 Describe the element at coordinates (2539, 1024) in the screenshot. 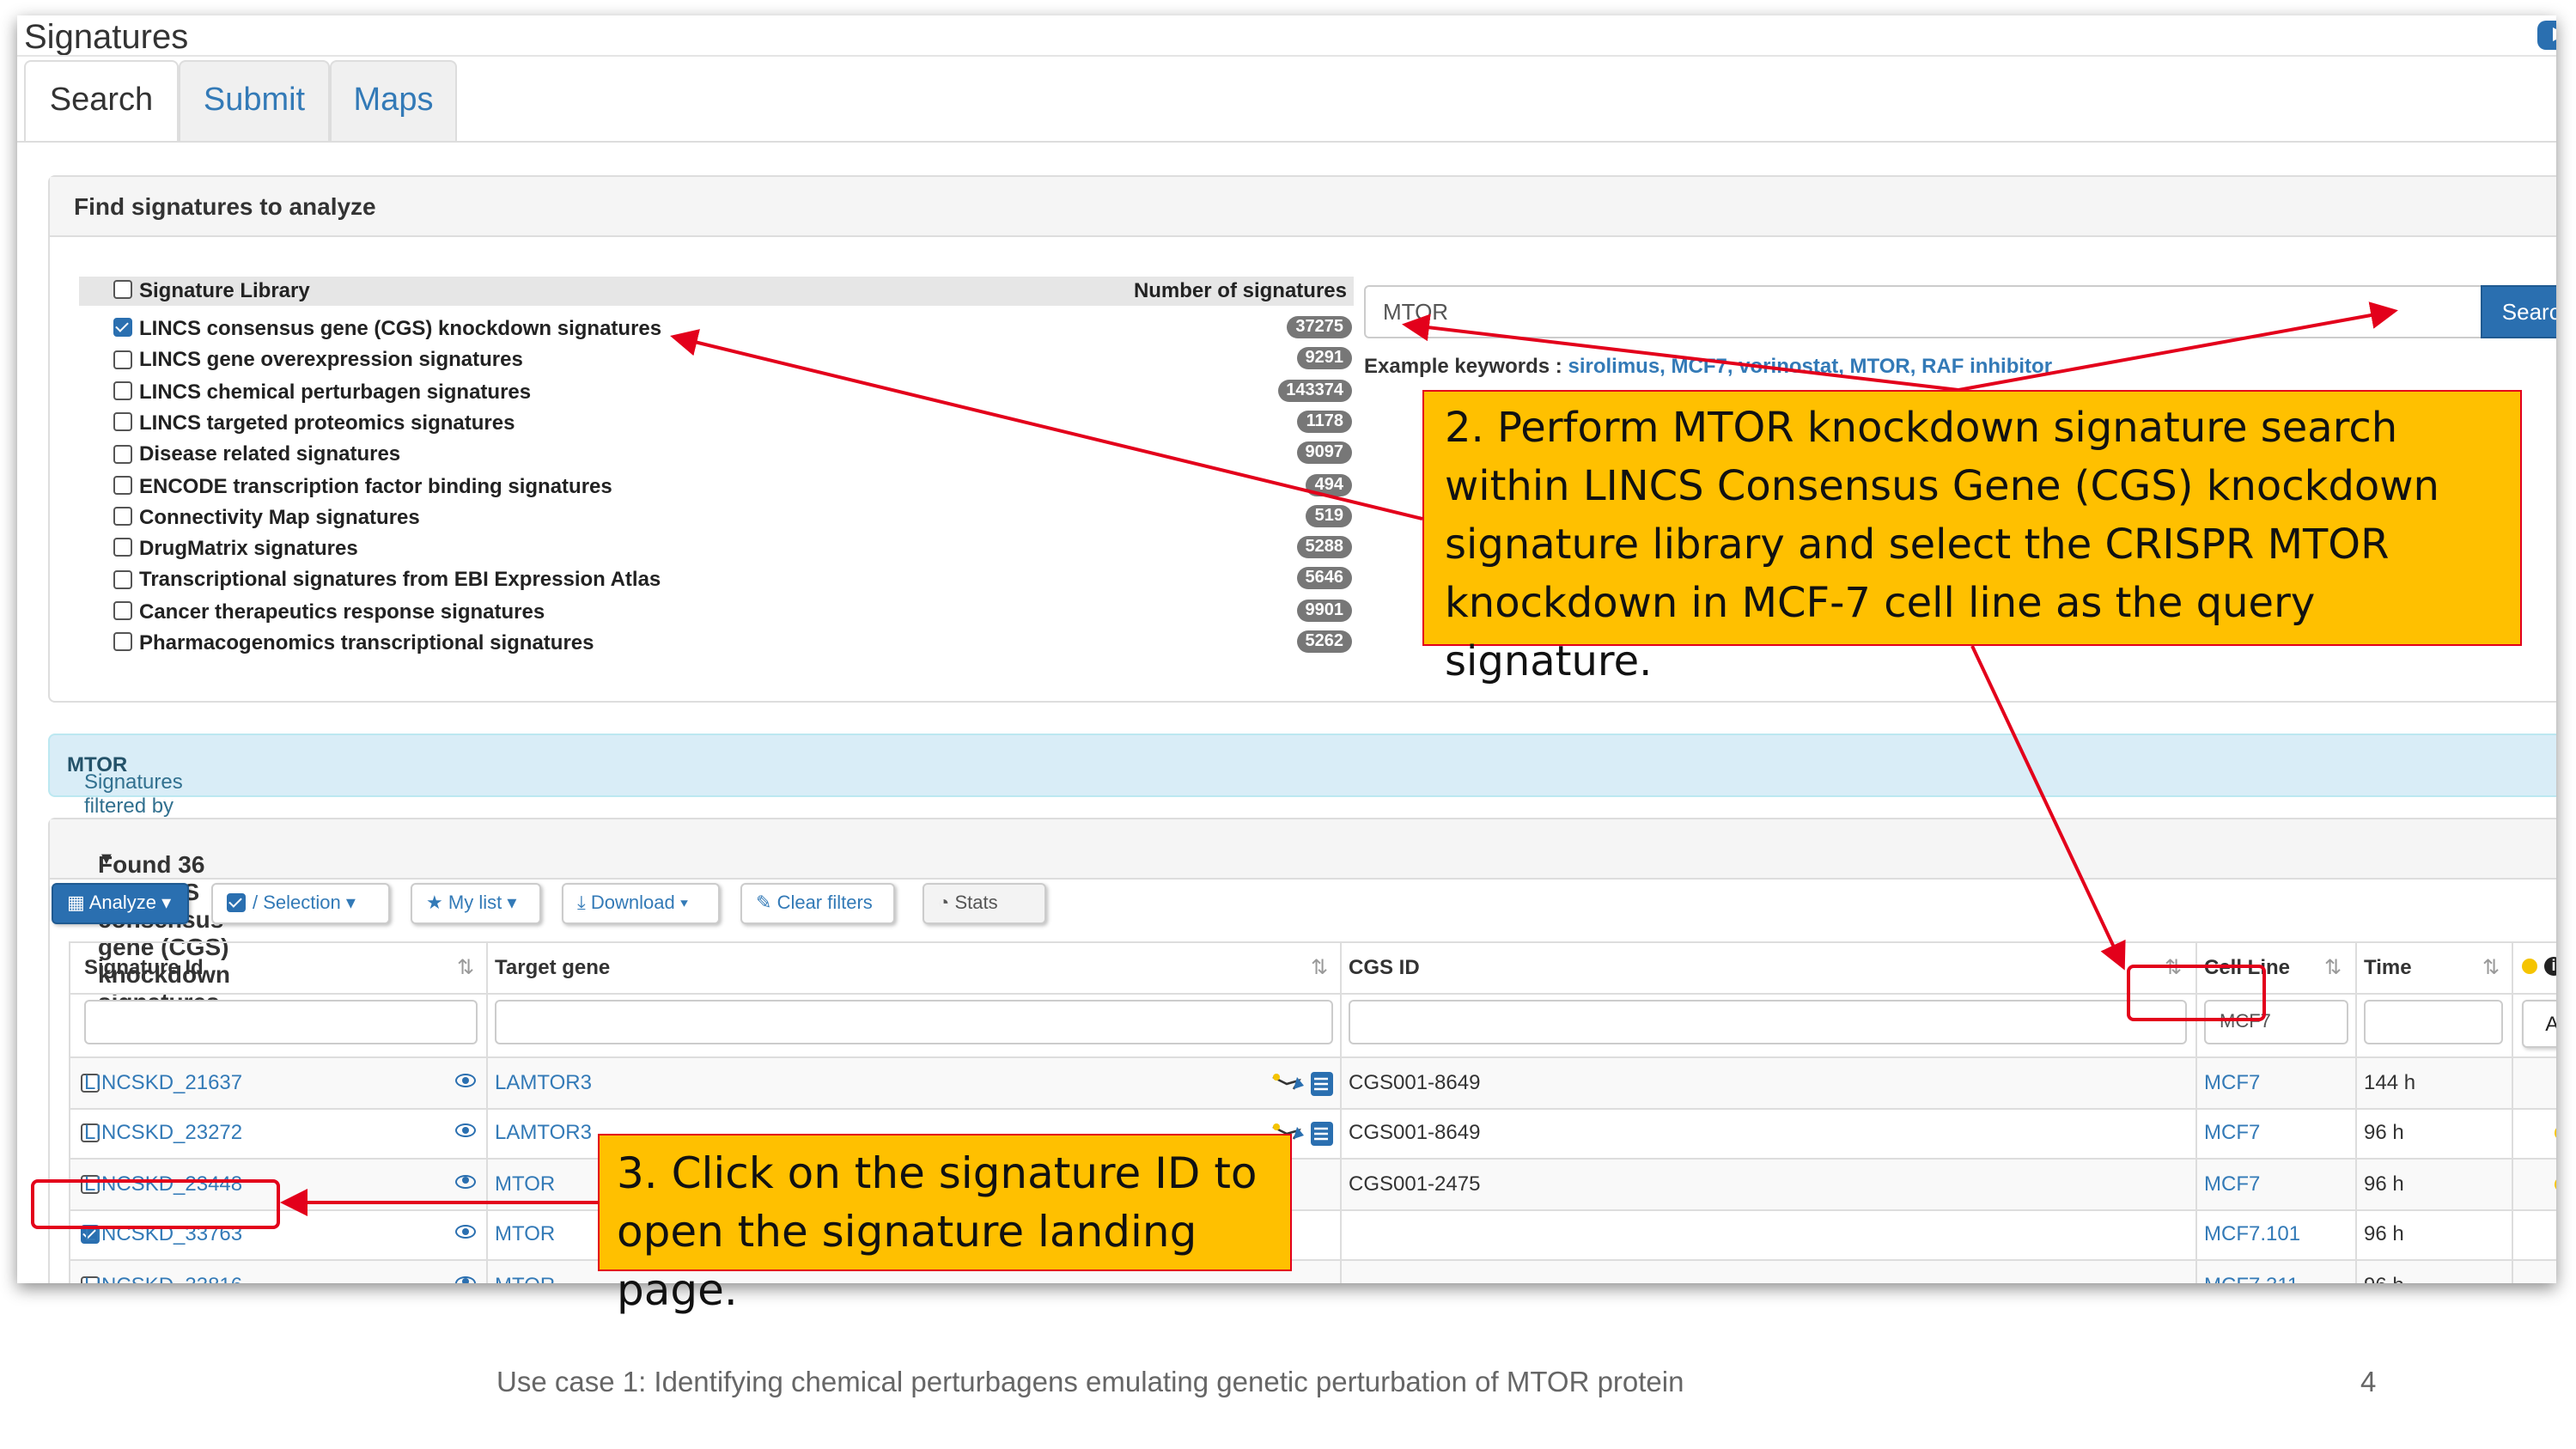

I see `all-filter-dropdown: All ▾` at that location.